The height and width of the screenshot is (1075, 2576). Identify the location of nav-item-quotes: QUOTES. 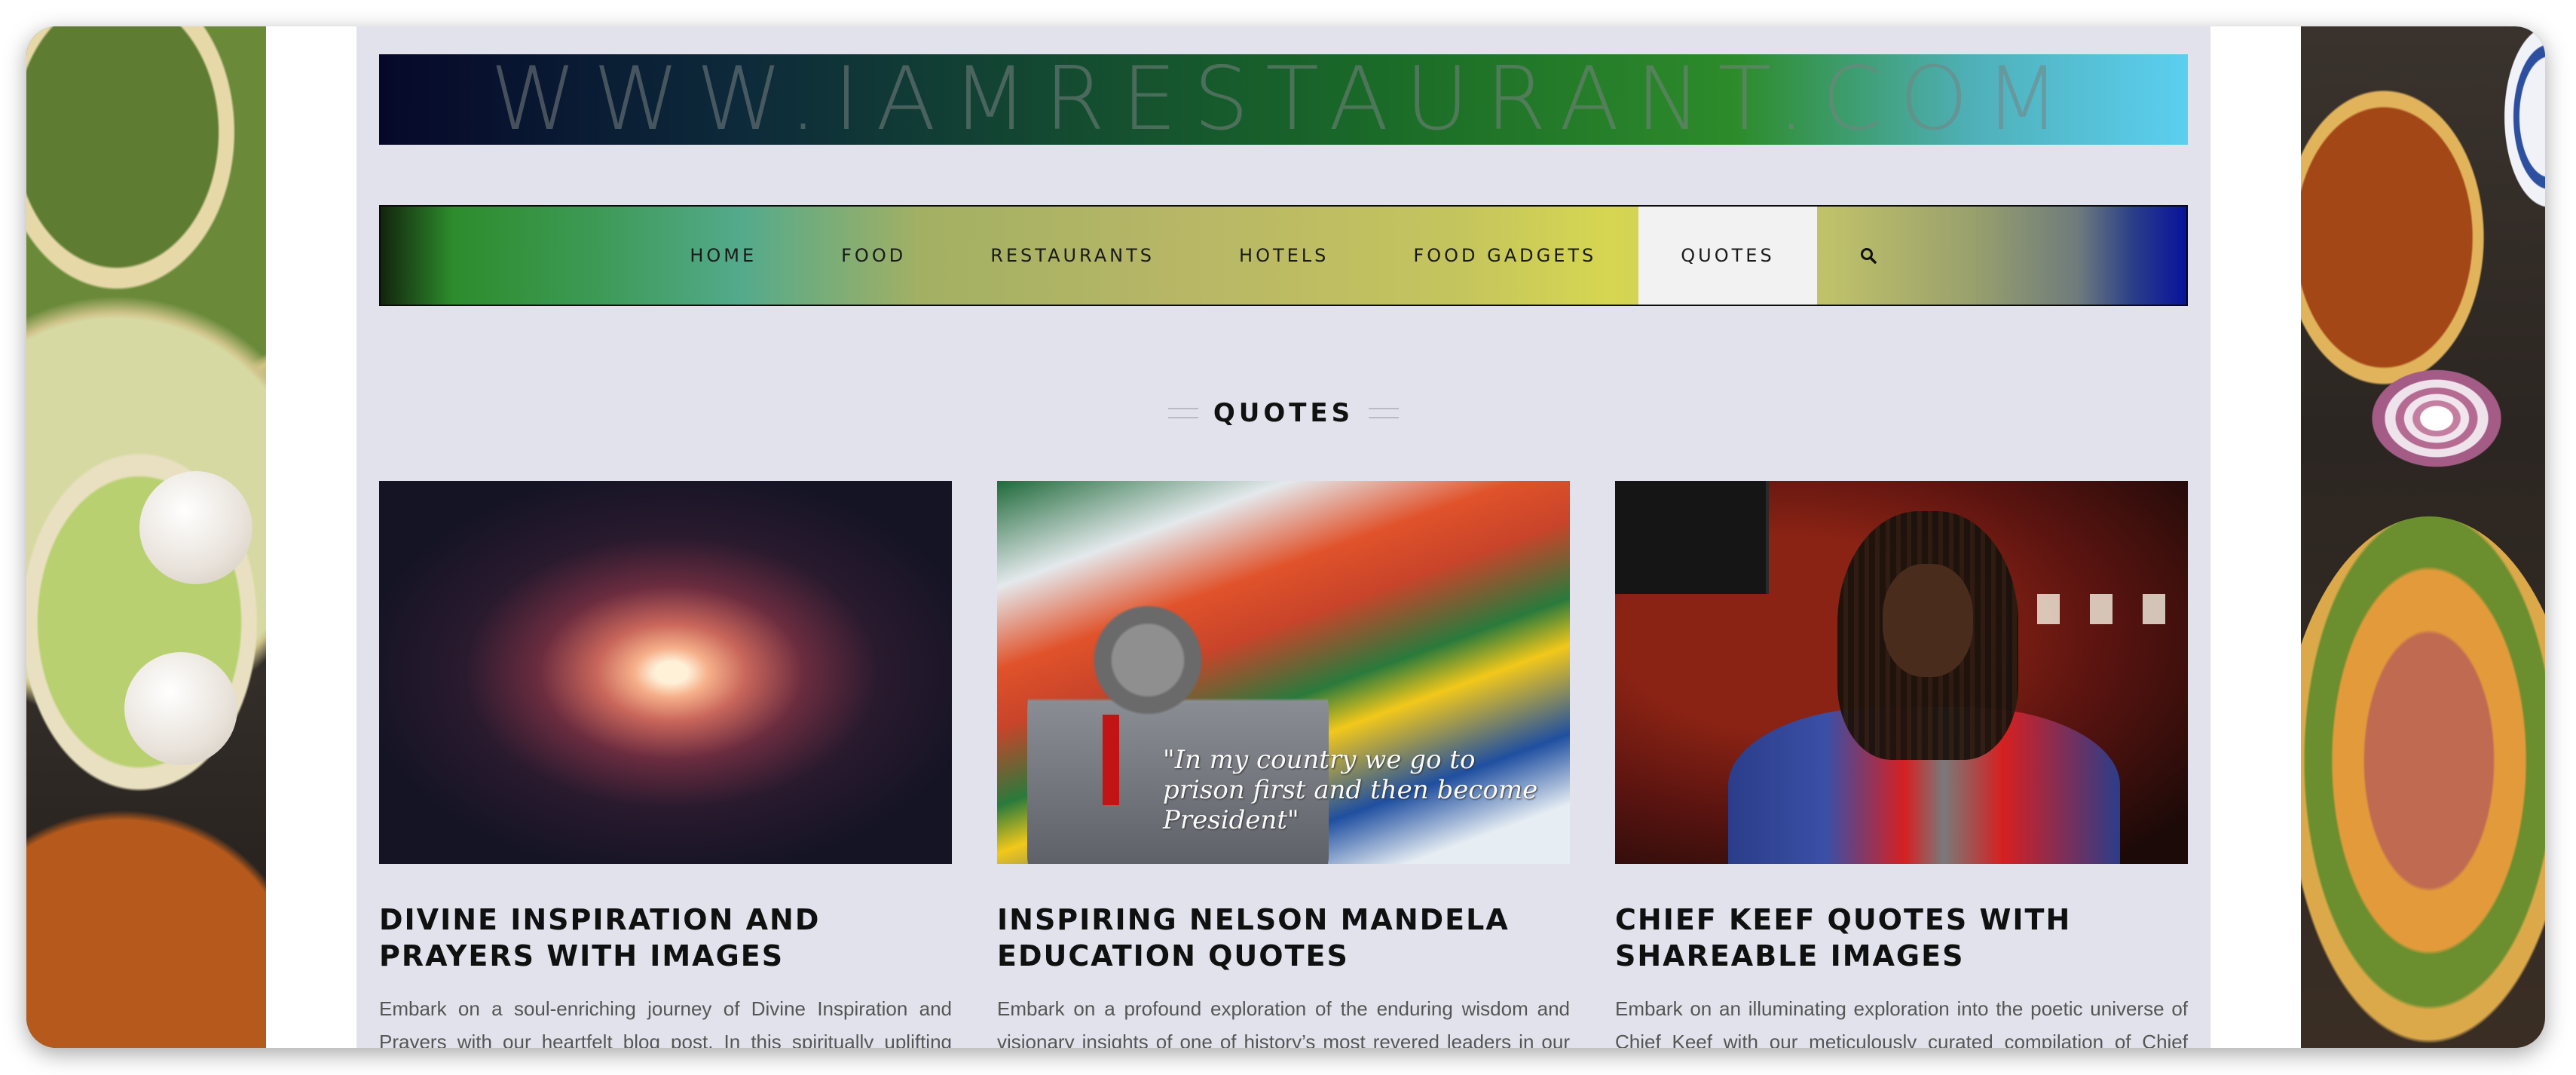
(1727, 256).